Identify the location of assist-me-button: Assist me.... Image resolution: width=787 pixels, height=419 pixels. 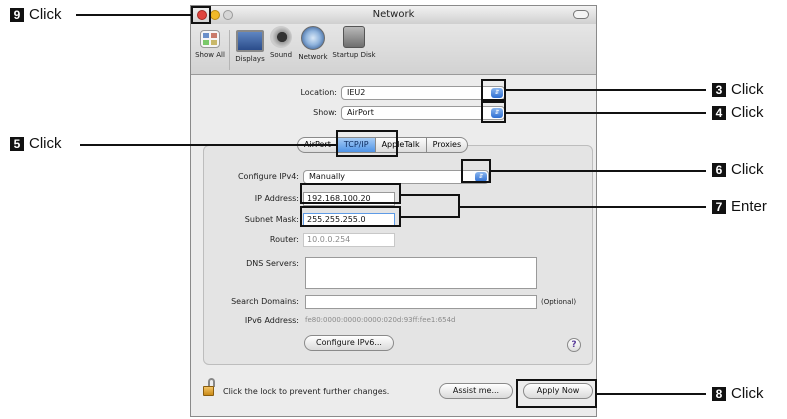
(476, 391).